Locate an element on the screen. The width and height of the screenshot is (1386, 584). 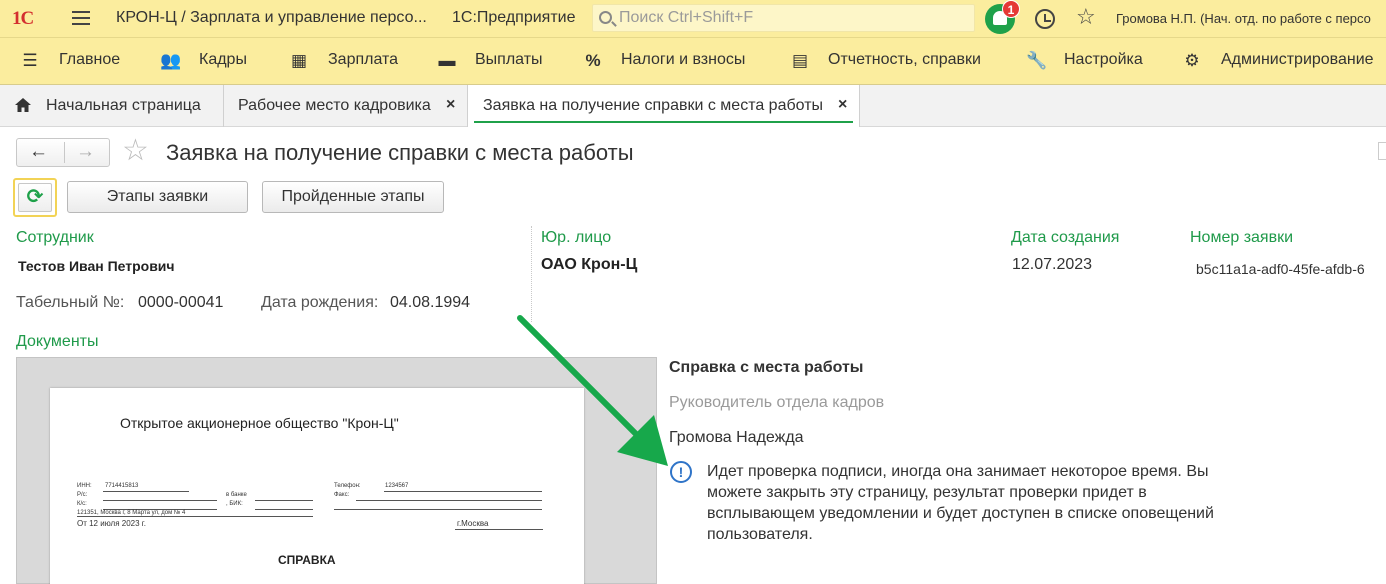
search-box is located at coordinates (783, 18).